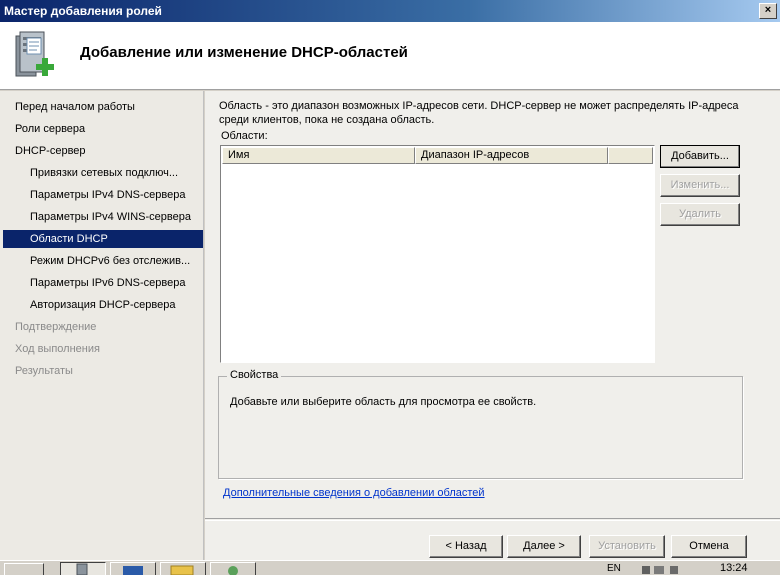  I want to click on tray-icons, so click(660, 570).